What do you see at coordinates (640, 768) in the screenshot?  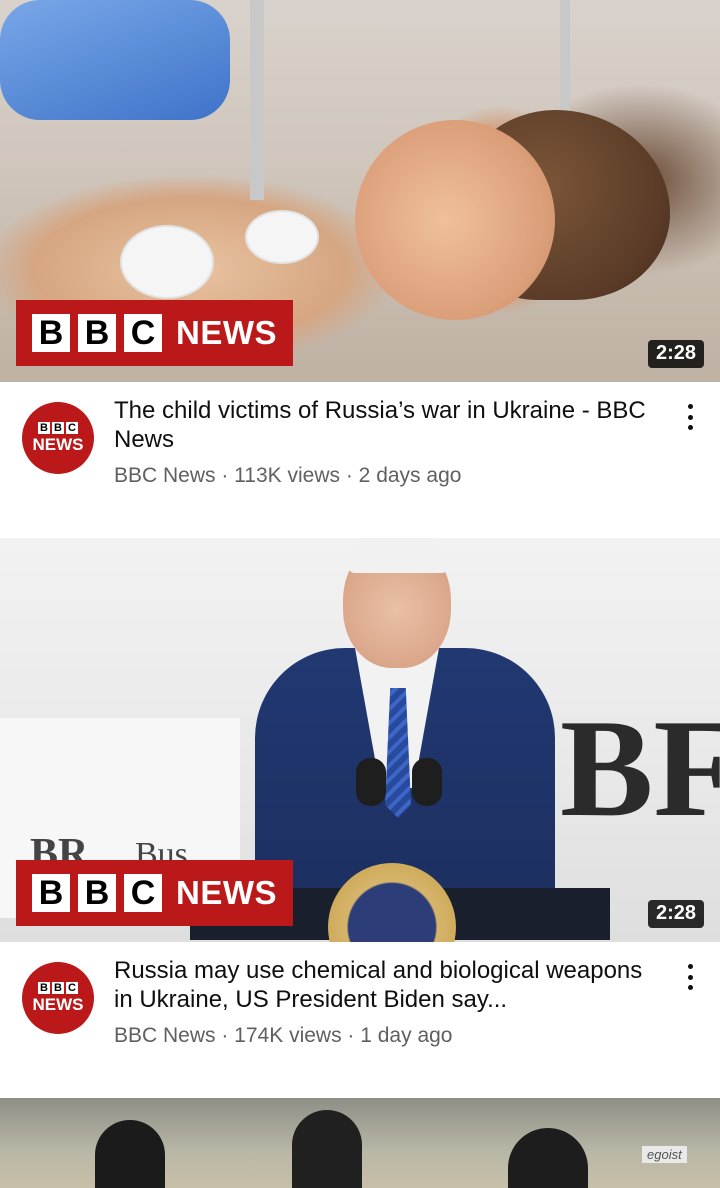 I see `background-sign-letters: BF` at bounding box center [640, 768].